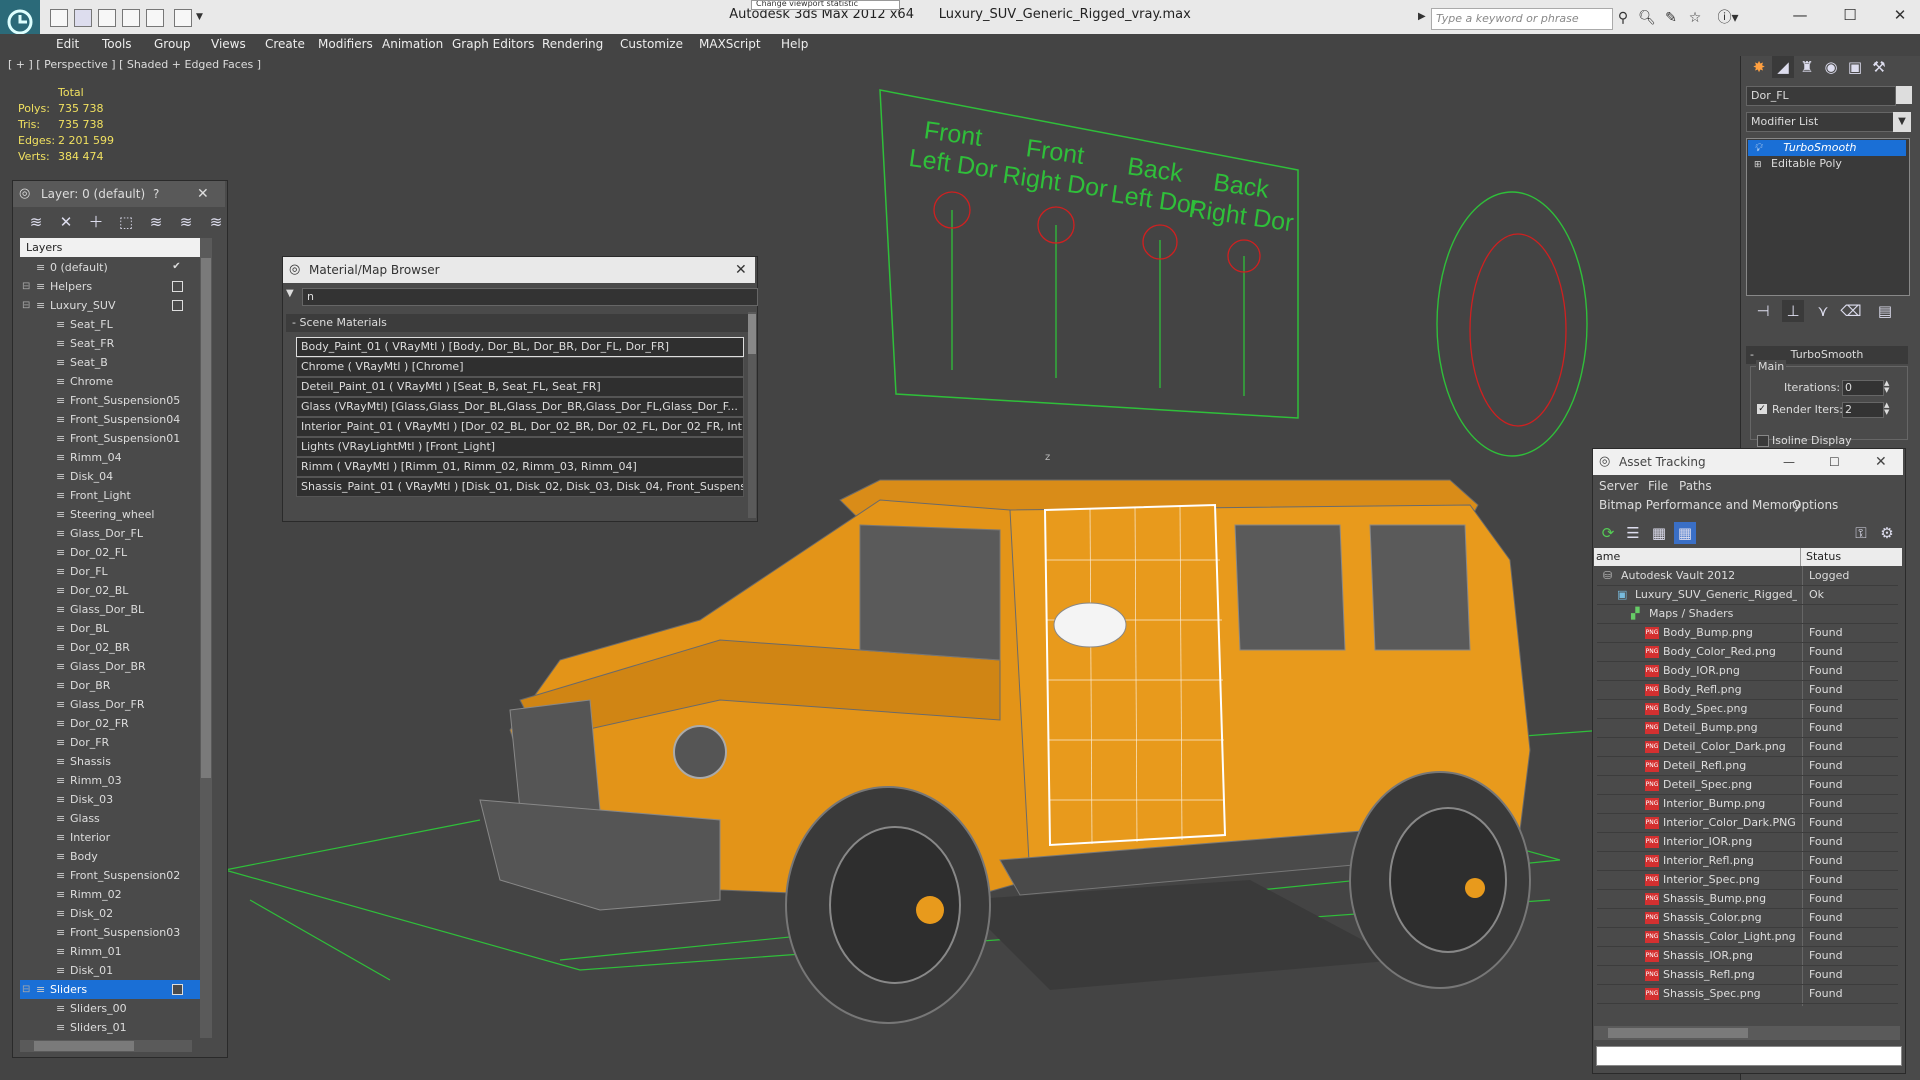 This screenshot has width=1920, height=1080. What do you see at coordinates (1747, 595) in the screenshot?
I see `asset-row: ▣ Luxury_SUV_Generic_Rigged_vray.max Ok` at bounding box center [1747, 595].